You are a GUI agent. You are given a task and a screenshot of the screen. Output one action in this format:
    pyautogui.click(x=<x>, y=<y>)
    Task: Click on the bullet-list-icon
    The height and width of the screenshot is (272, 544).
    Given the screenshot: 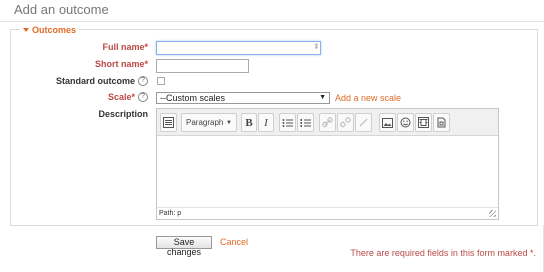 What is the action you would take?
    pyautogui.click(x=287, y=122)
    